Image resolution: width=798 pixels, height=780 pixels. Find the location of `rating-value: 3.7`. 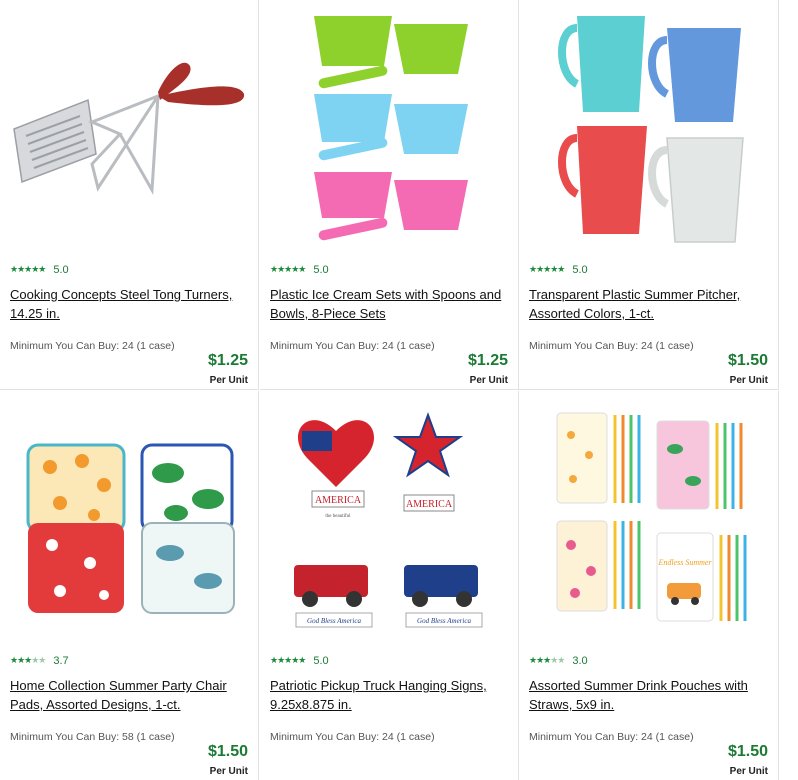

rating-value: 3.7 is located at coordinates (61, 661).